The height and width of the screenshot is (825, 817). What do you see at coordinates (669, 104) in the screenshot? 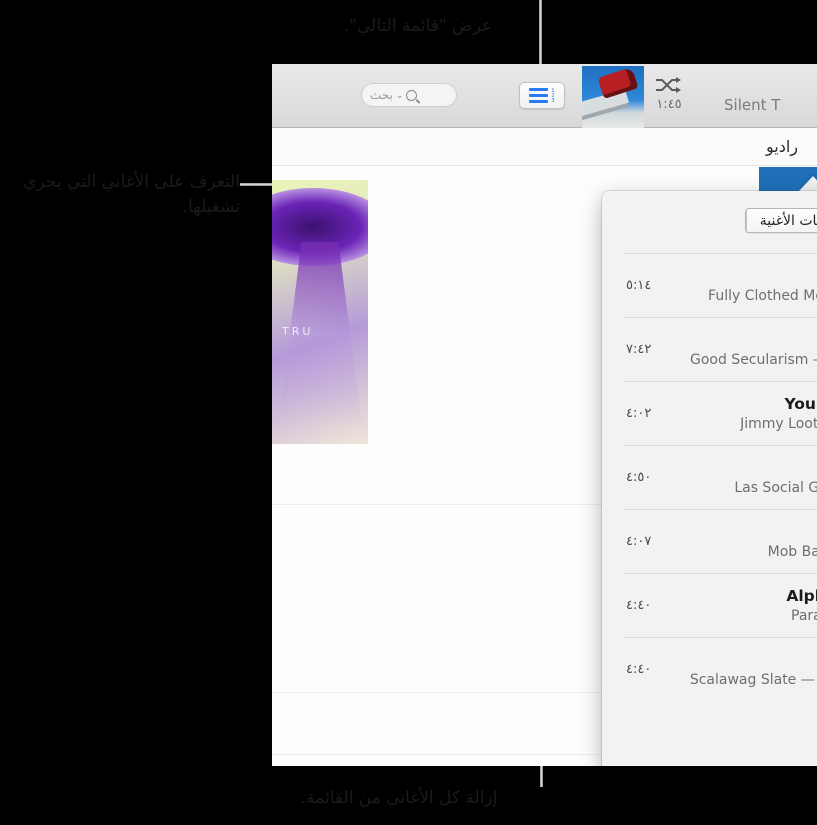
I see `now-playing-elapsed-time: ١:٤٥` at bounding box center [669, 104].